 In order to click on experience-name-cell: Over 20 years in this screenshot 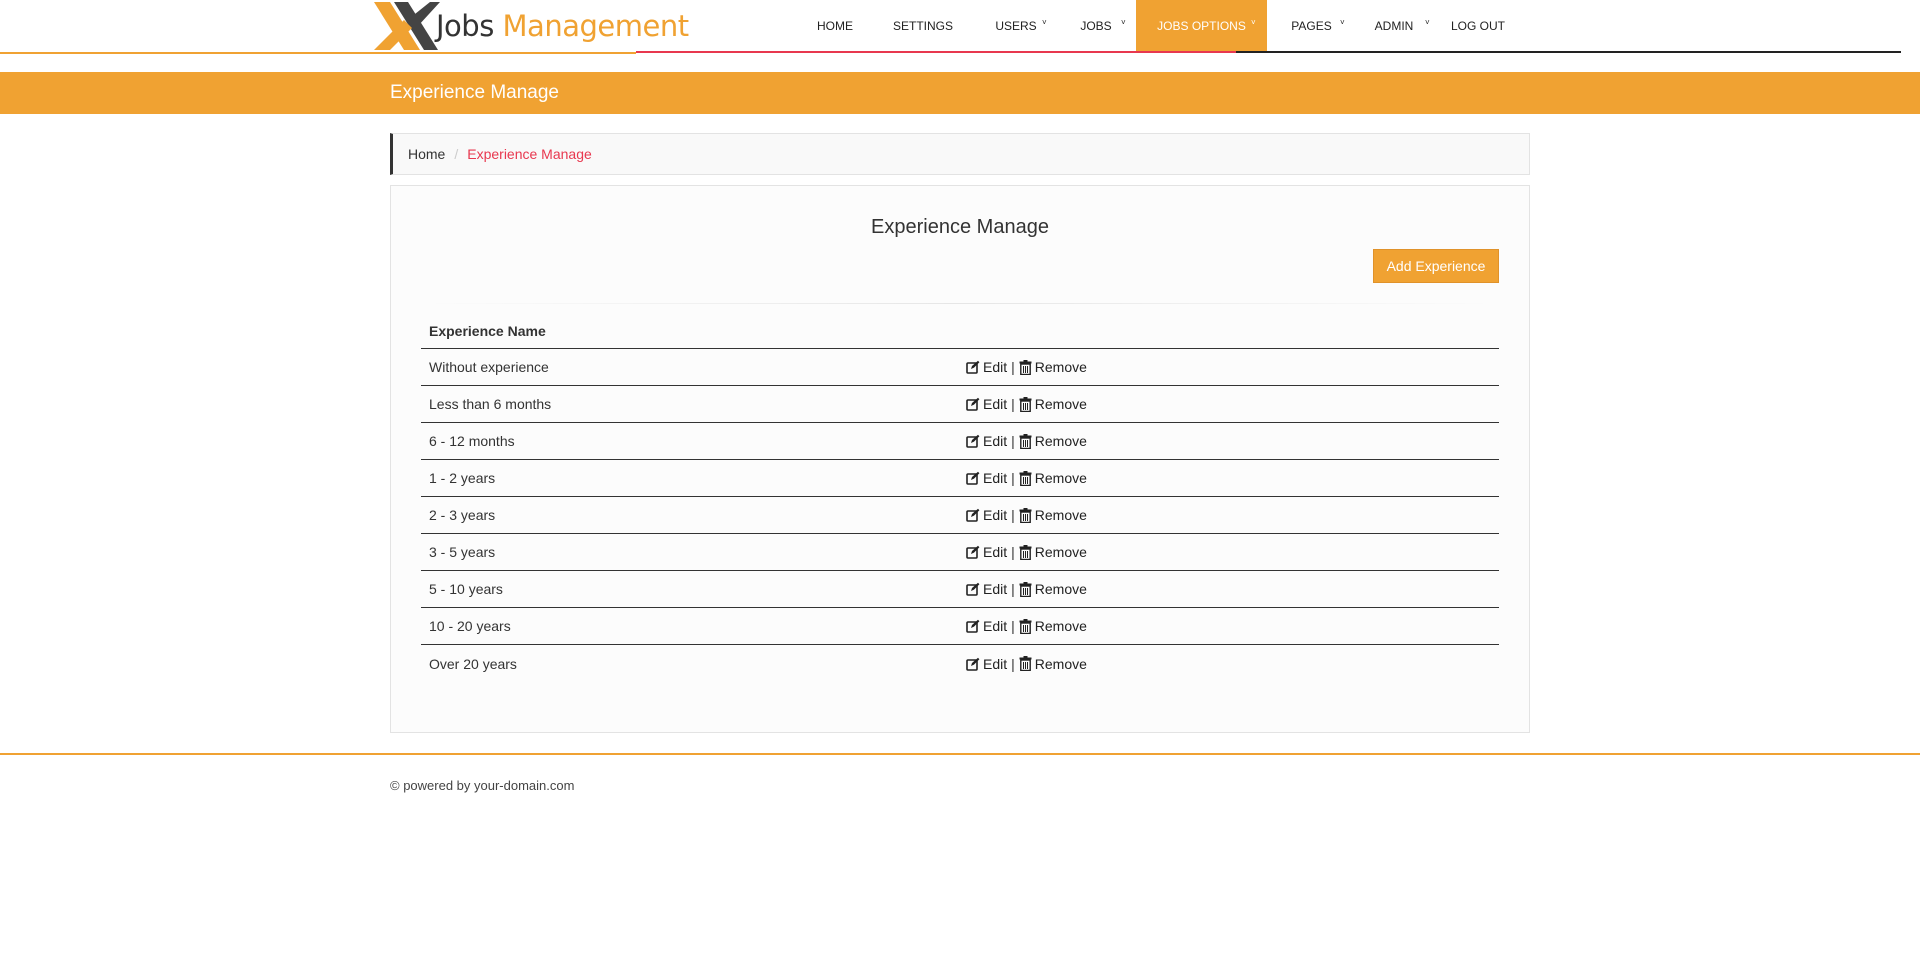, I will do `click(473, 663)`.